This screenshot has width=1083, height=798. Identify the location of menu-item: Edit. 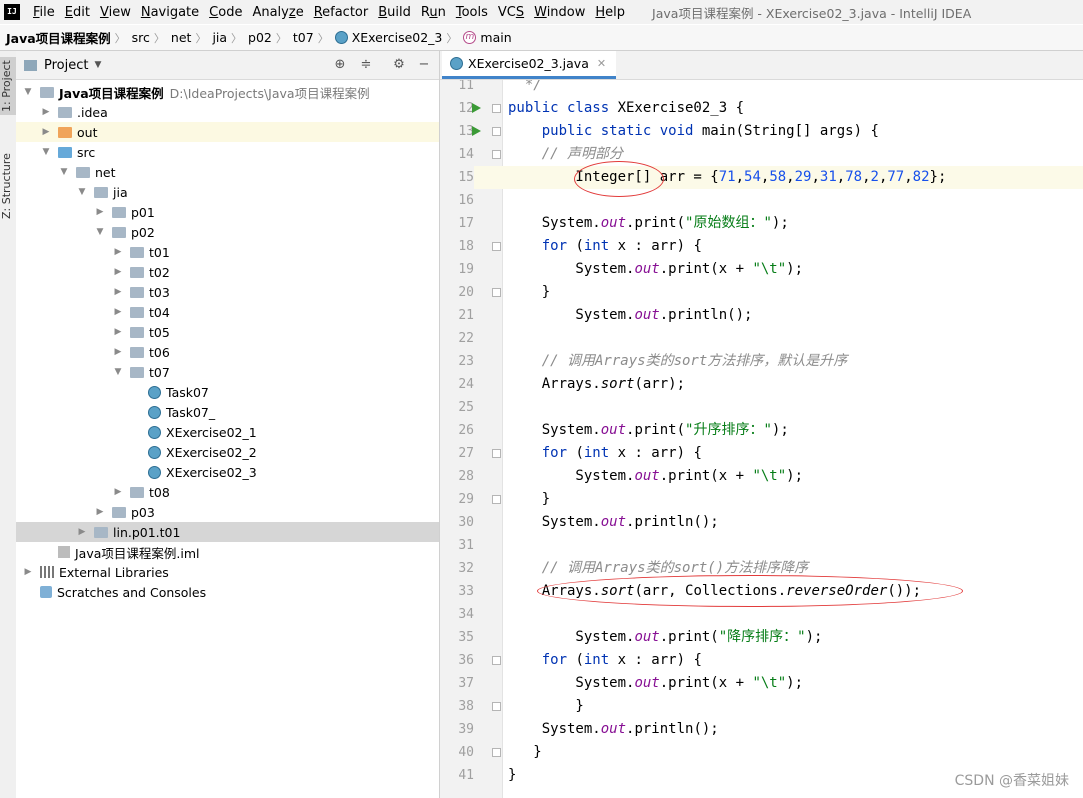
(77, 12).